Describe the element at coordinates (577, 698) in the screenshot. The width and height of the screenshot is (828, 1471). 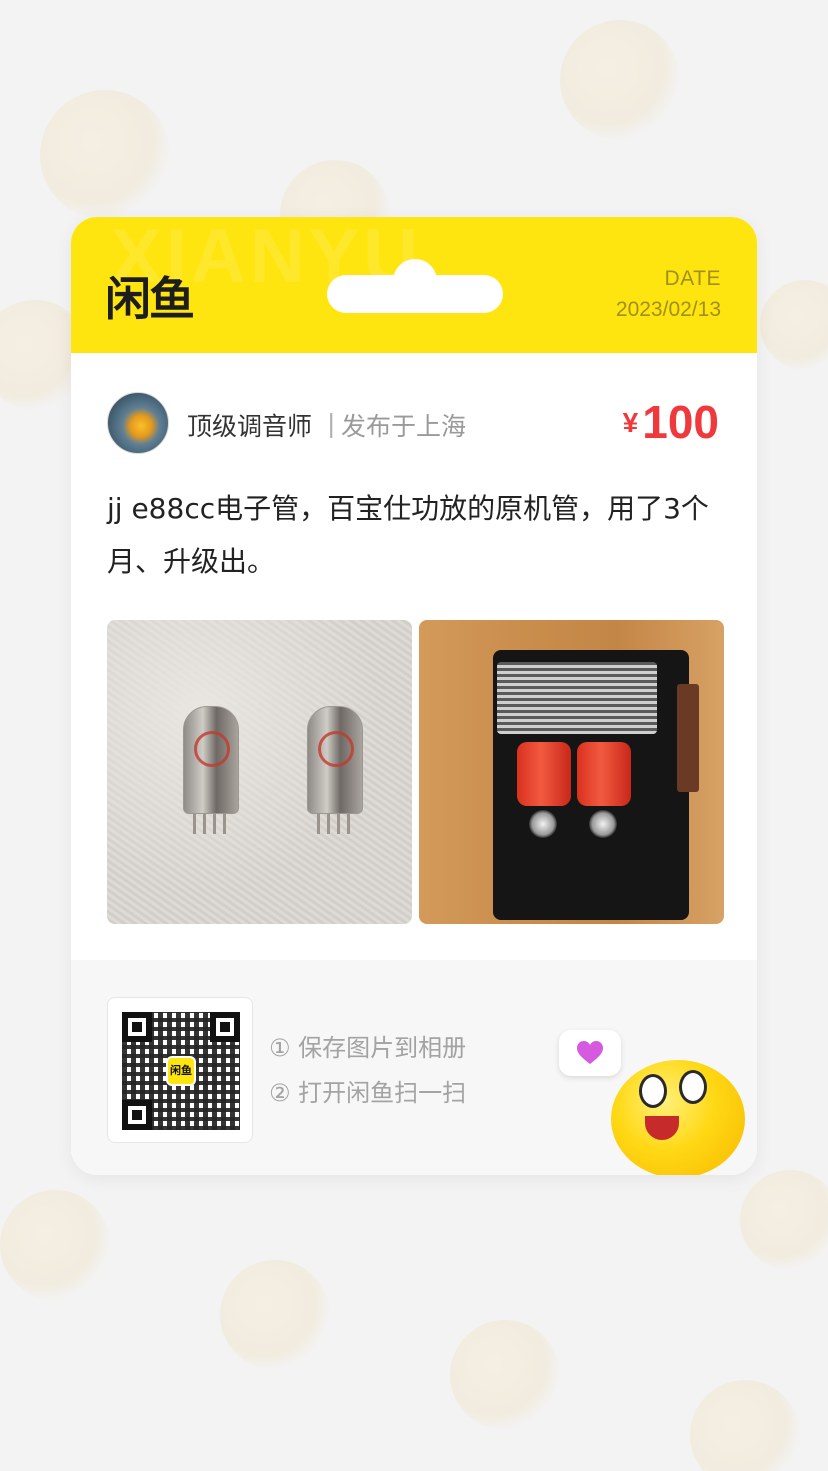
I see `amplifier-grill` at that location.